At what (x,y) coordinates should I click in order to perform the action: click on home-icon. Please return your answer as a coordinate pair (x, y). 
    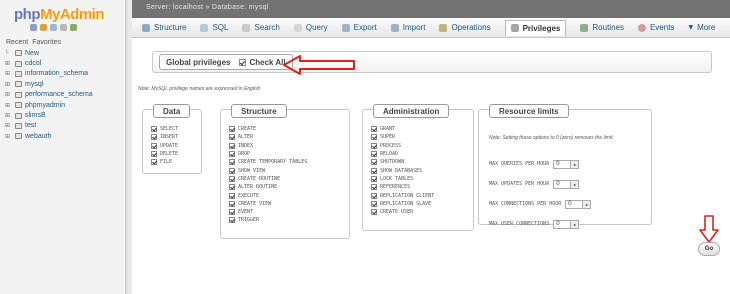
    Looking at the image, I should click on (33, 27).